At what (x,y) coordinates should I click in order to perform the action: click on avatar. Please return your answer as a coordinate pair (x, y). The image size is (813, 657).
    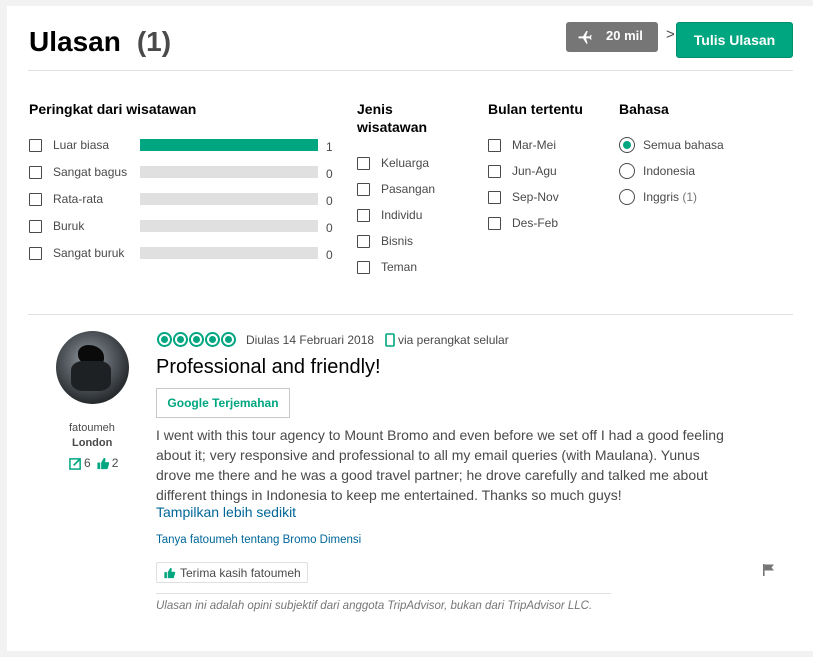
    Looking at the image, I should click on (92, 367).